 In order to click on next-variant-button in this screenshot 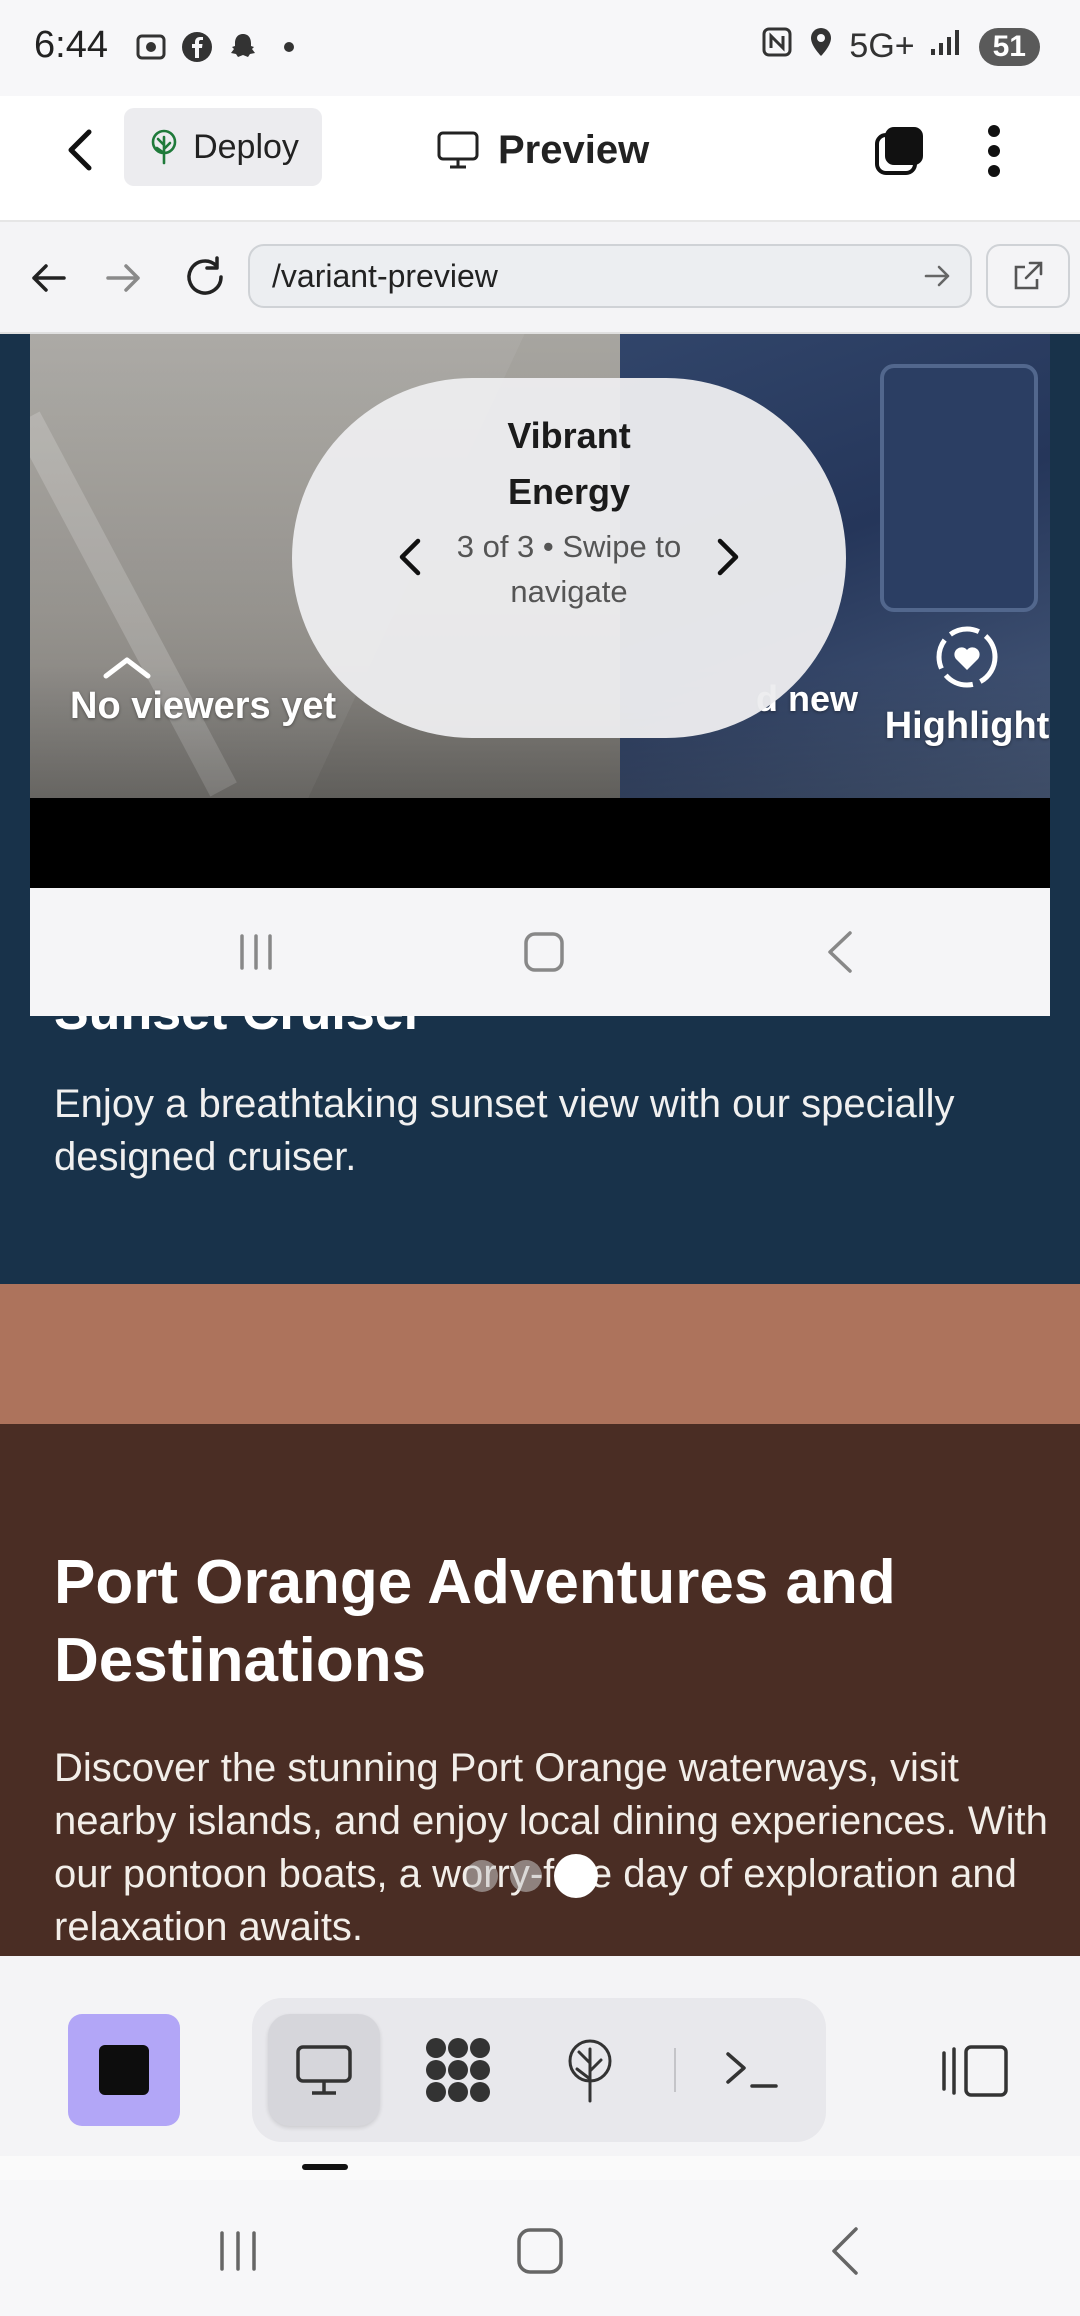, I will do `click(728, 557)`.